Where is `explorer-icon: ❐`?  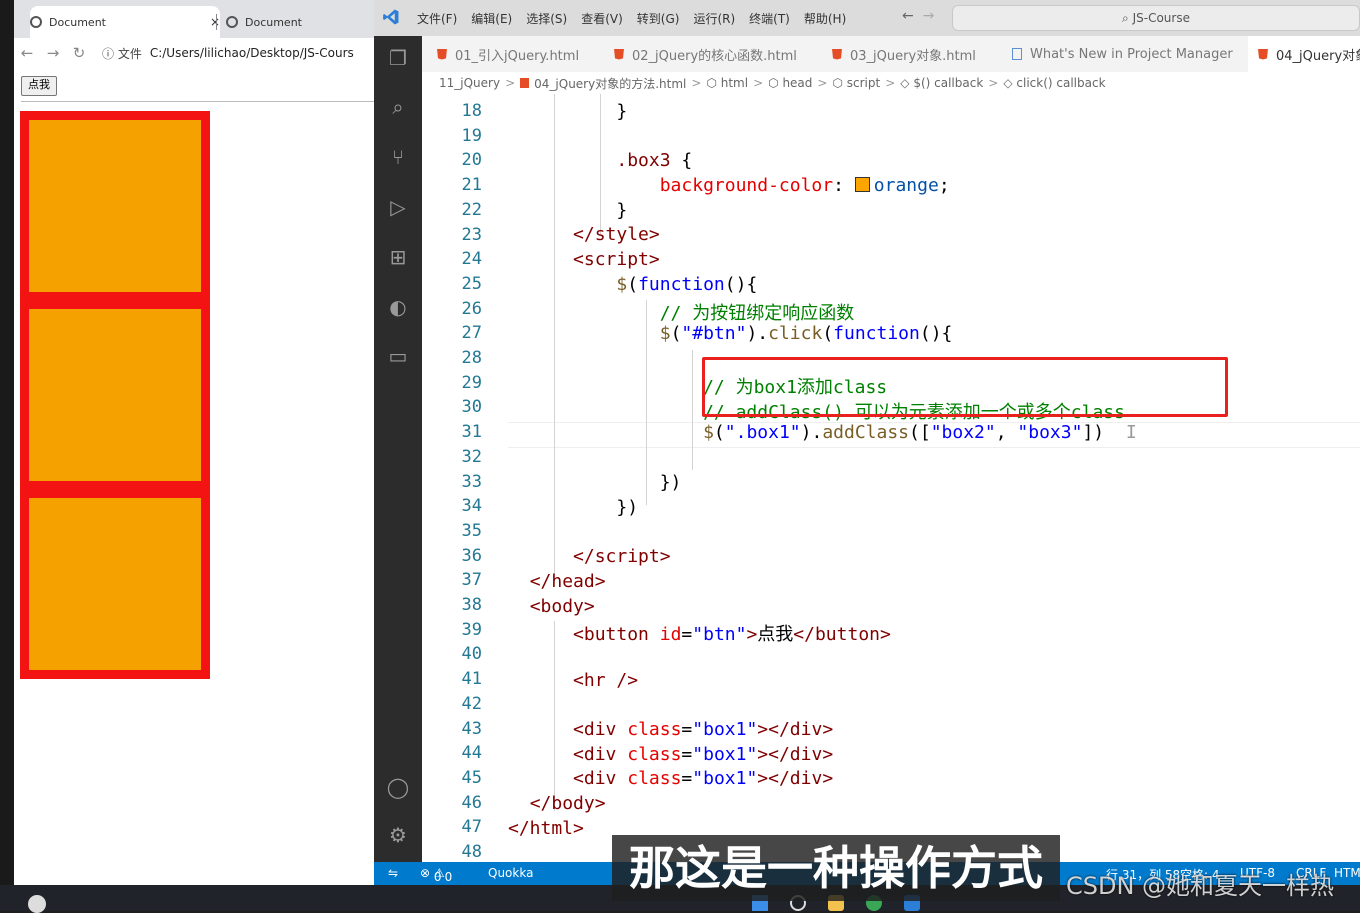
explorer-icon: ❐ is located at coordinates (398, 58).